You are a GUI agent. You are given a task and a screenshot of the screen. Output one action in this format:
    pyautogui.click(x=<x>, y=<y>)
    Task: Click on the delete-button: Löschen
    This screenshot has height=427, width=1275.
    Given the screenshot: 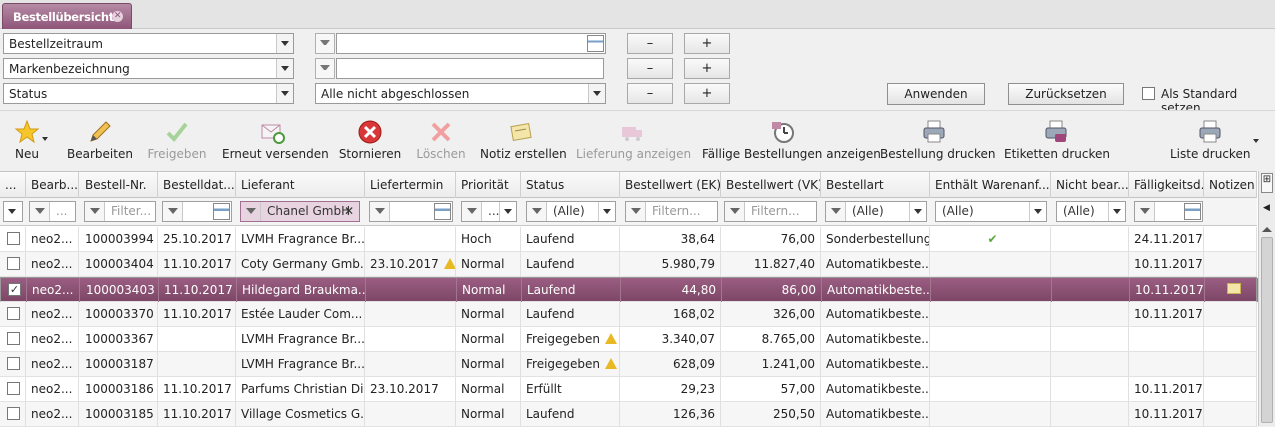 What is the action you would take?
    pyautogui.click(x=441, y=141)
    